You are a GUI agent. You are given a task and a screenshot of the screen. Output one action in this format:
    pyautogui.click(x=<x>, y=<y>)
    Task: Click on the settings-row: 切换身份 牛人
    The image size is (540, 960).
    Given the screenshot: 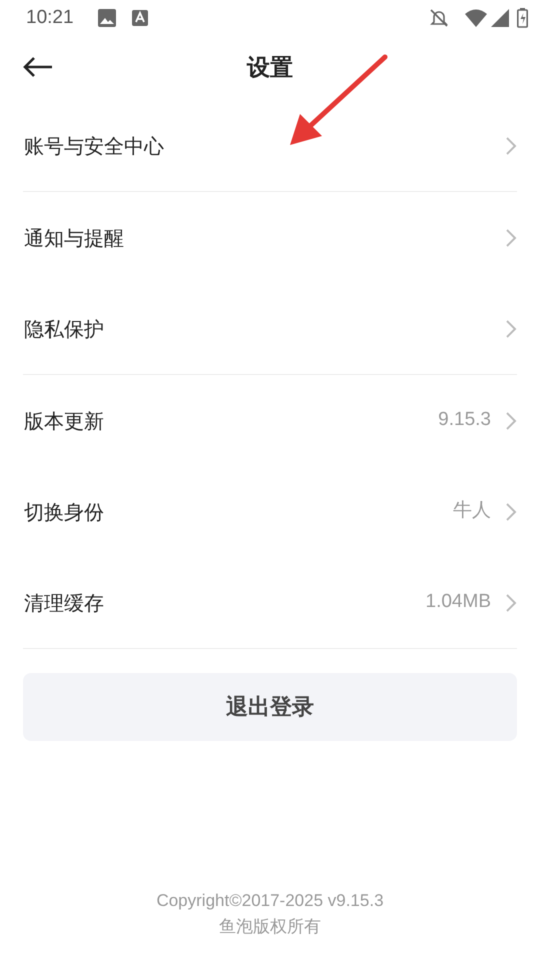 What is the action you would take?
    pyautogui.click(x=270, y=511)
    